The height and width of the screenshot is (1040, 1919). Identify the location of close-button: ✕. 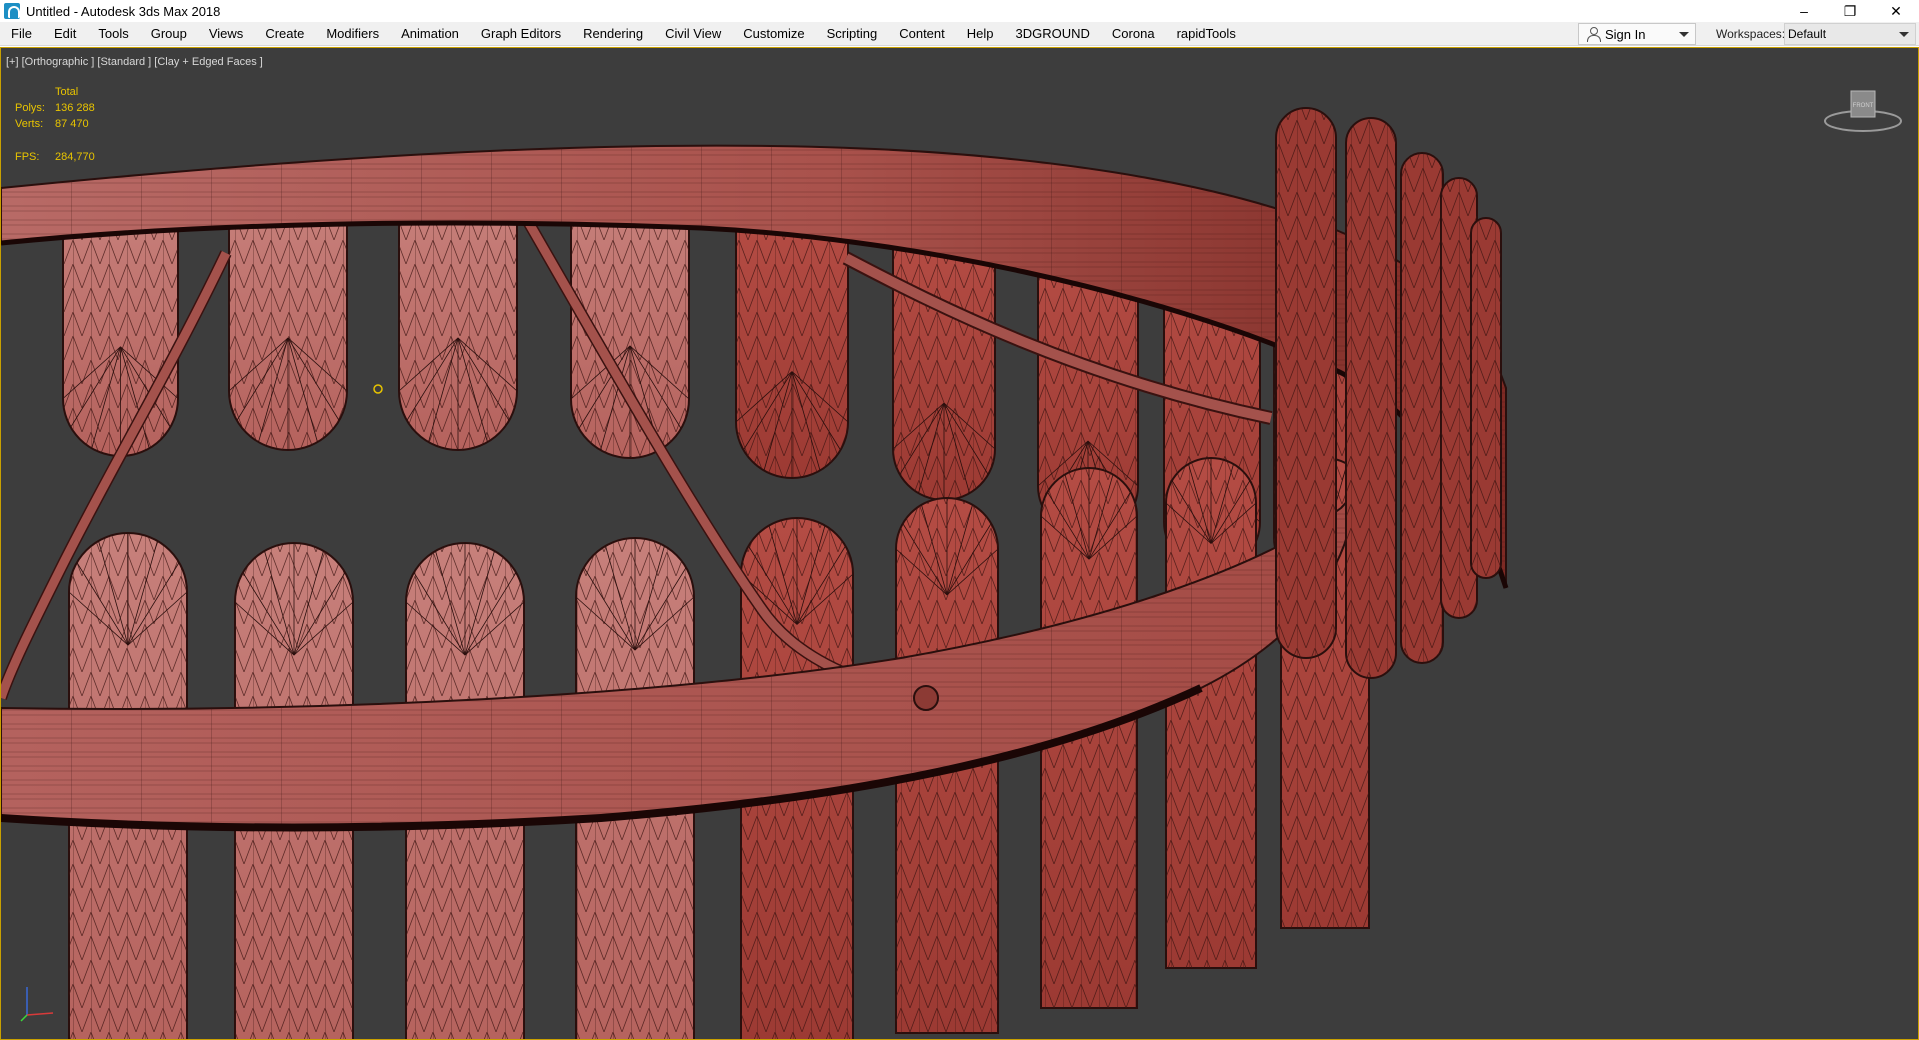
(1896, 11).